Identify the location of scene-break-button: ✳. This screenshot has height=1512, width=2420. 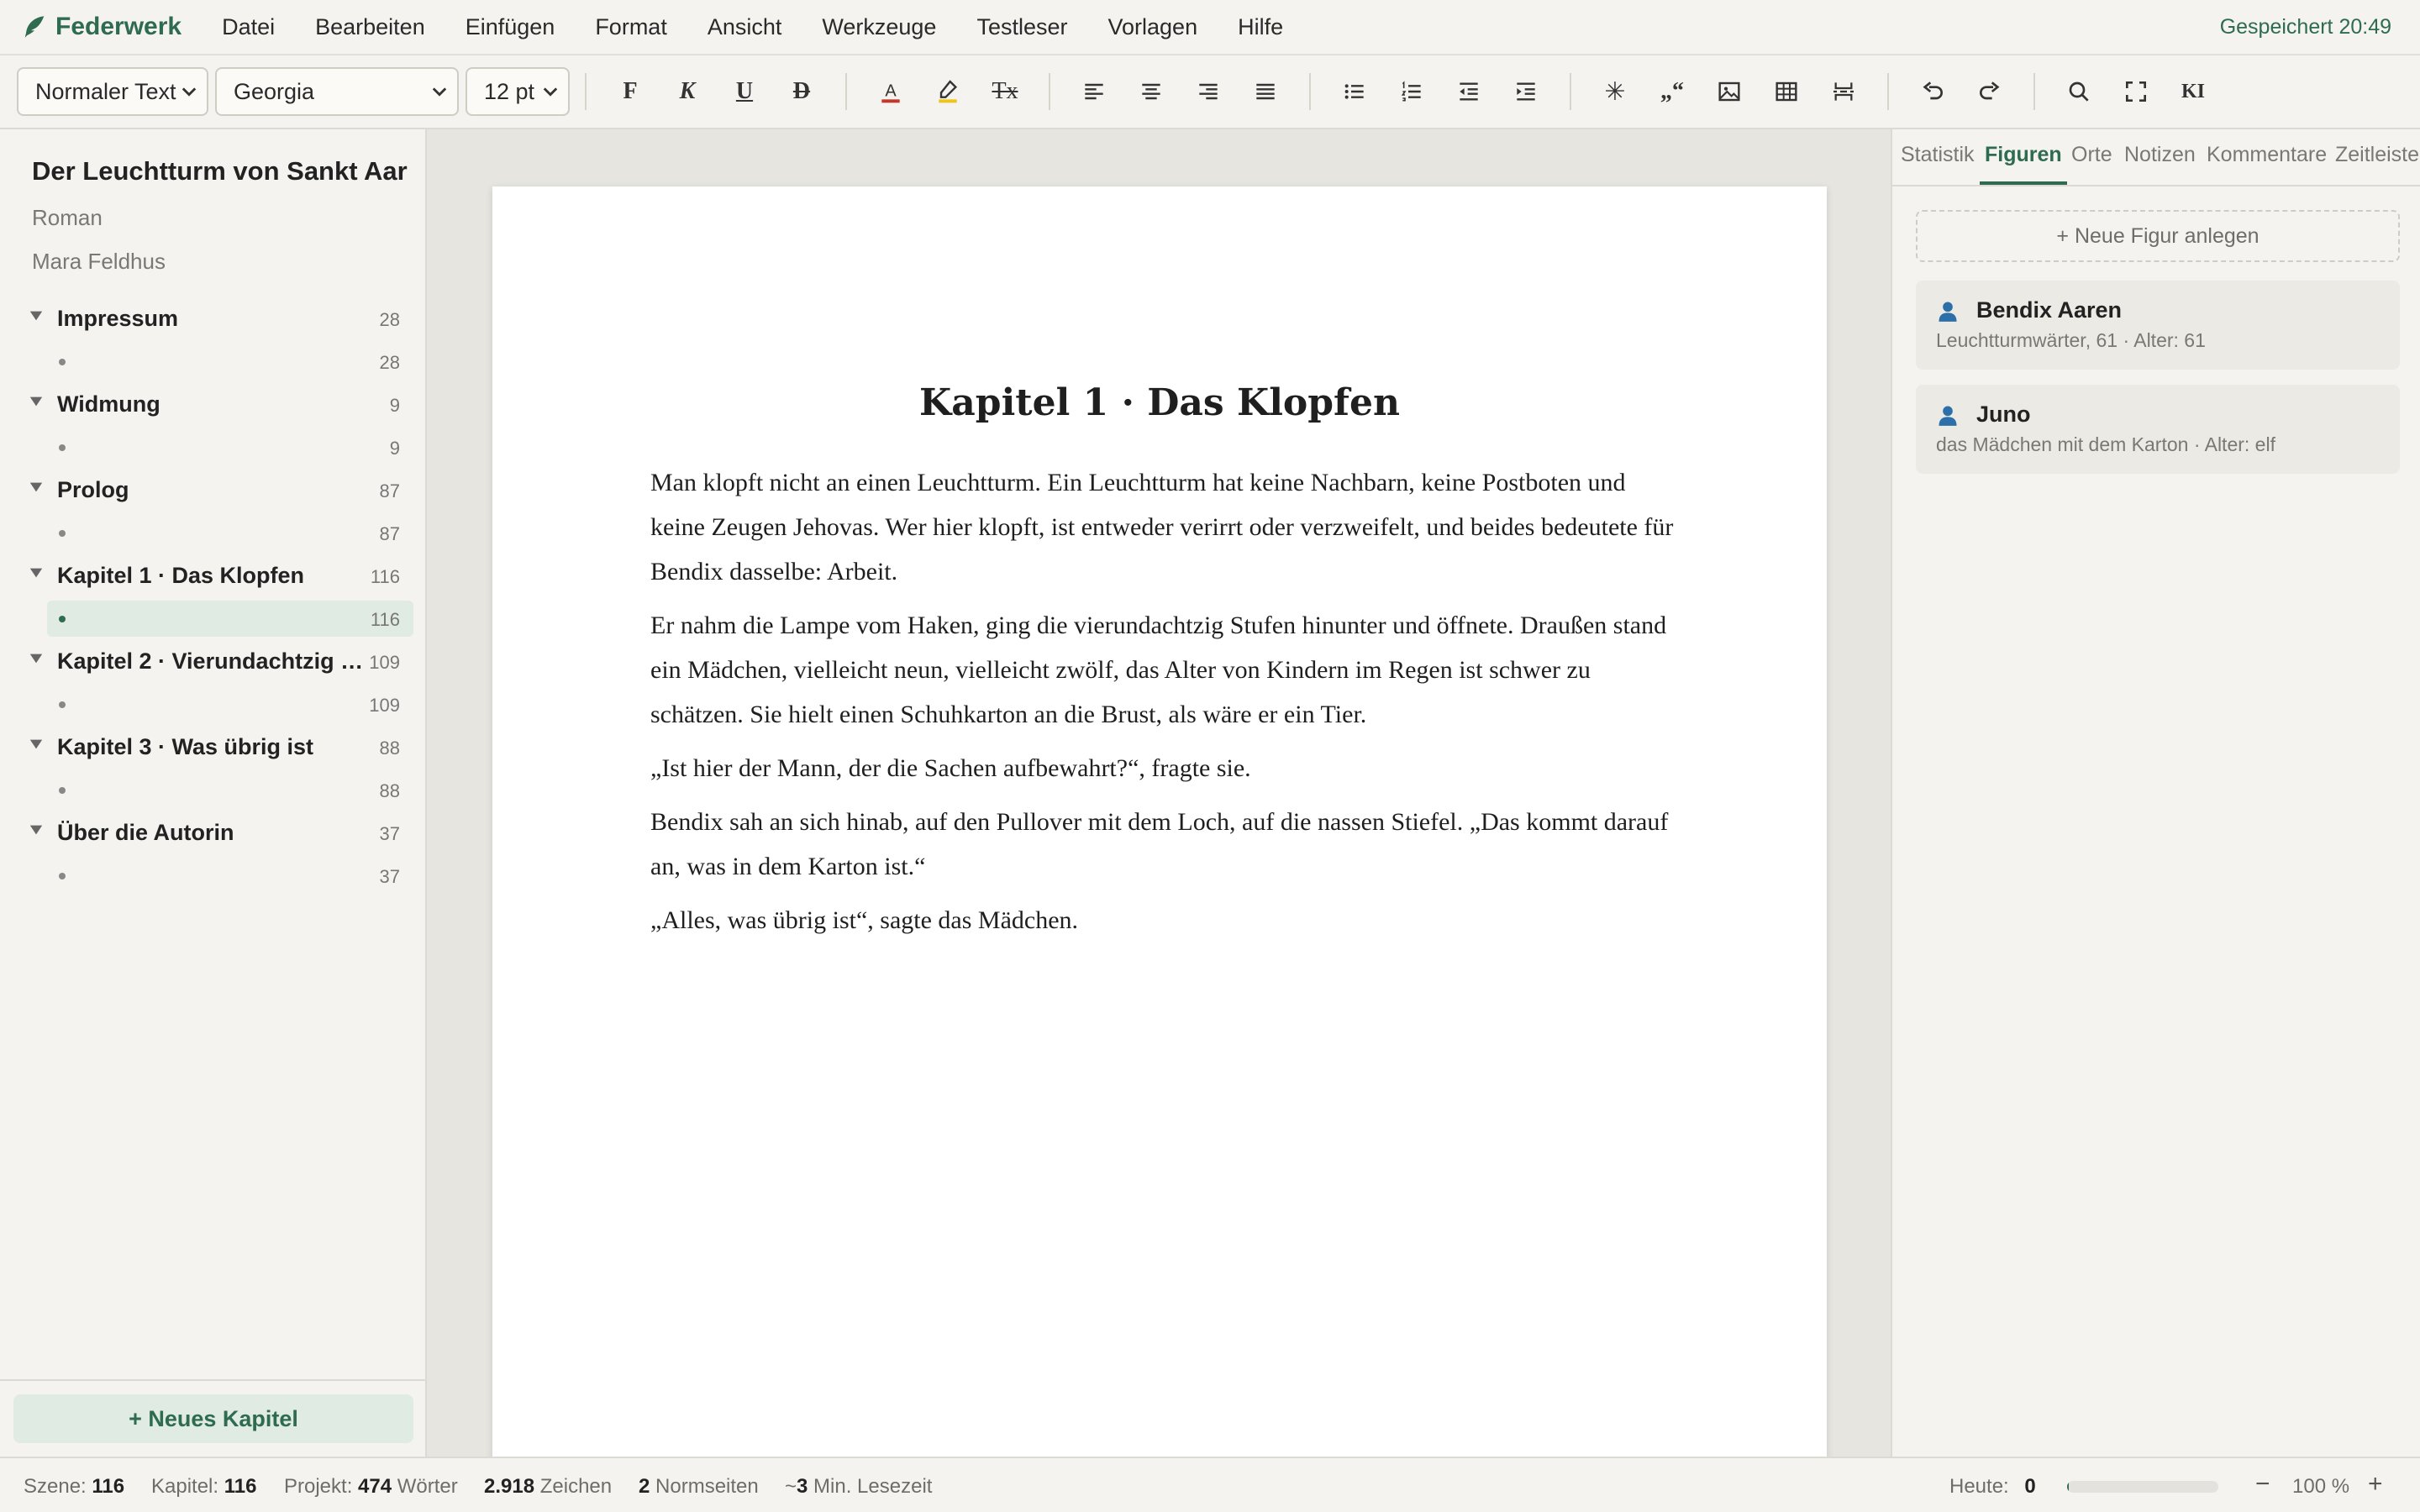
(1615, 91).